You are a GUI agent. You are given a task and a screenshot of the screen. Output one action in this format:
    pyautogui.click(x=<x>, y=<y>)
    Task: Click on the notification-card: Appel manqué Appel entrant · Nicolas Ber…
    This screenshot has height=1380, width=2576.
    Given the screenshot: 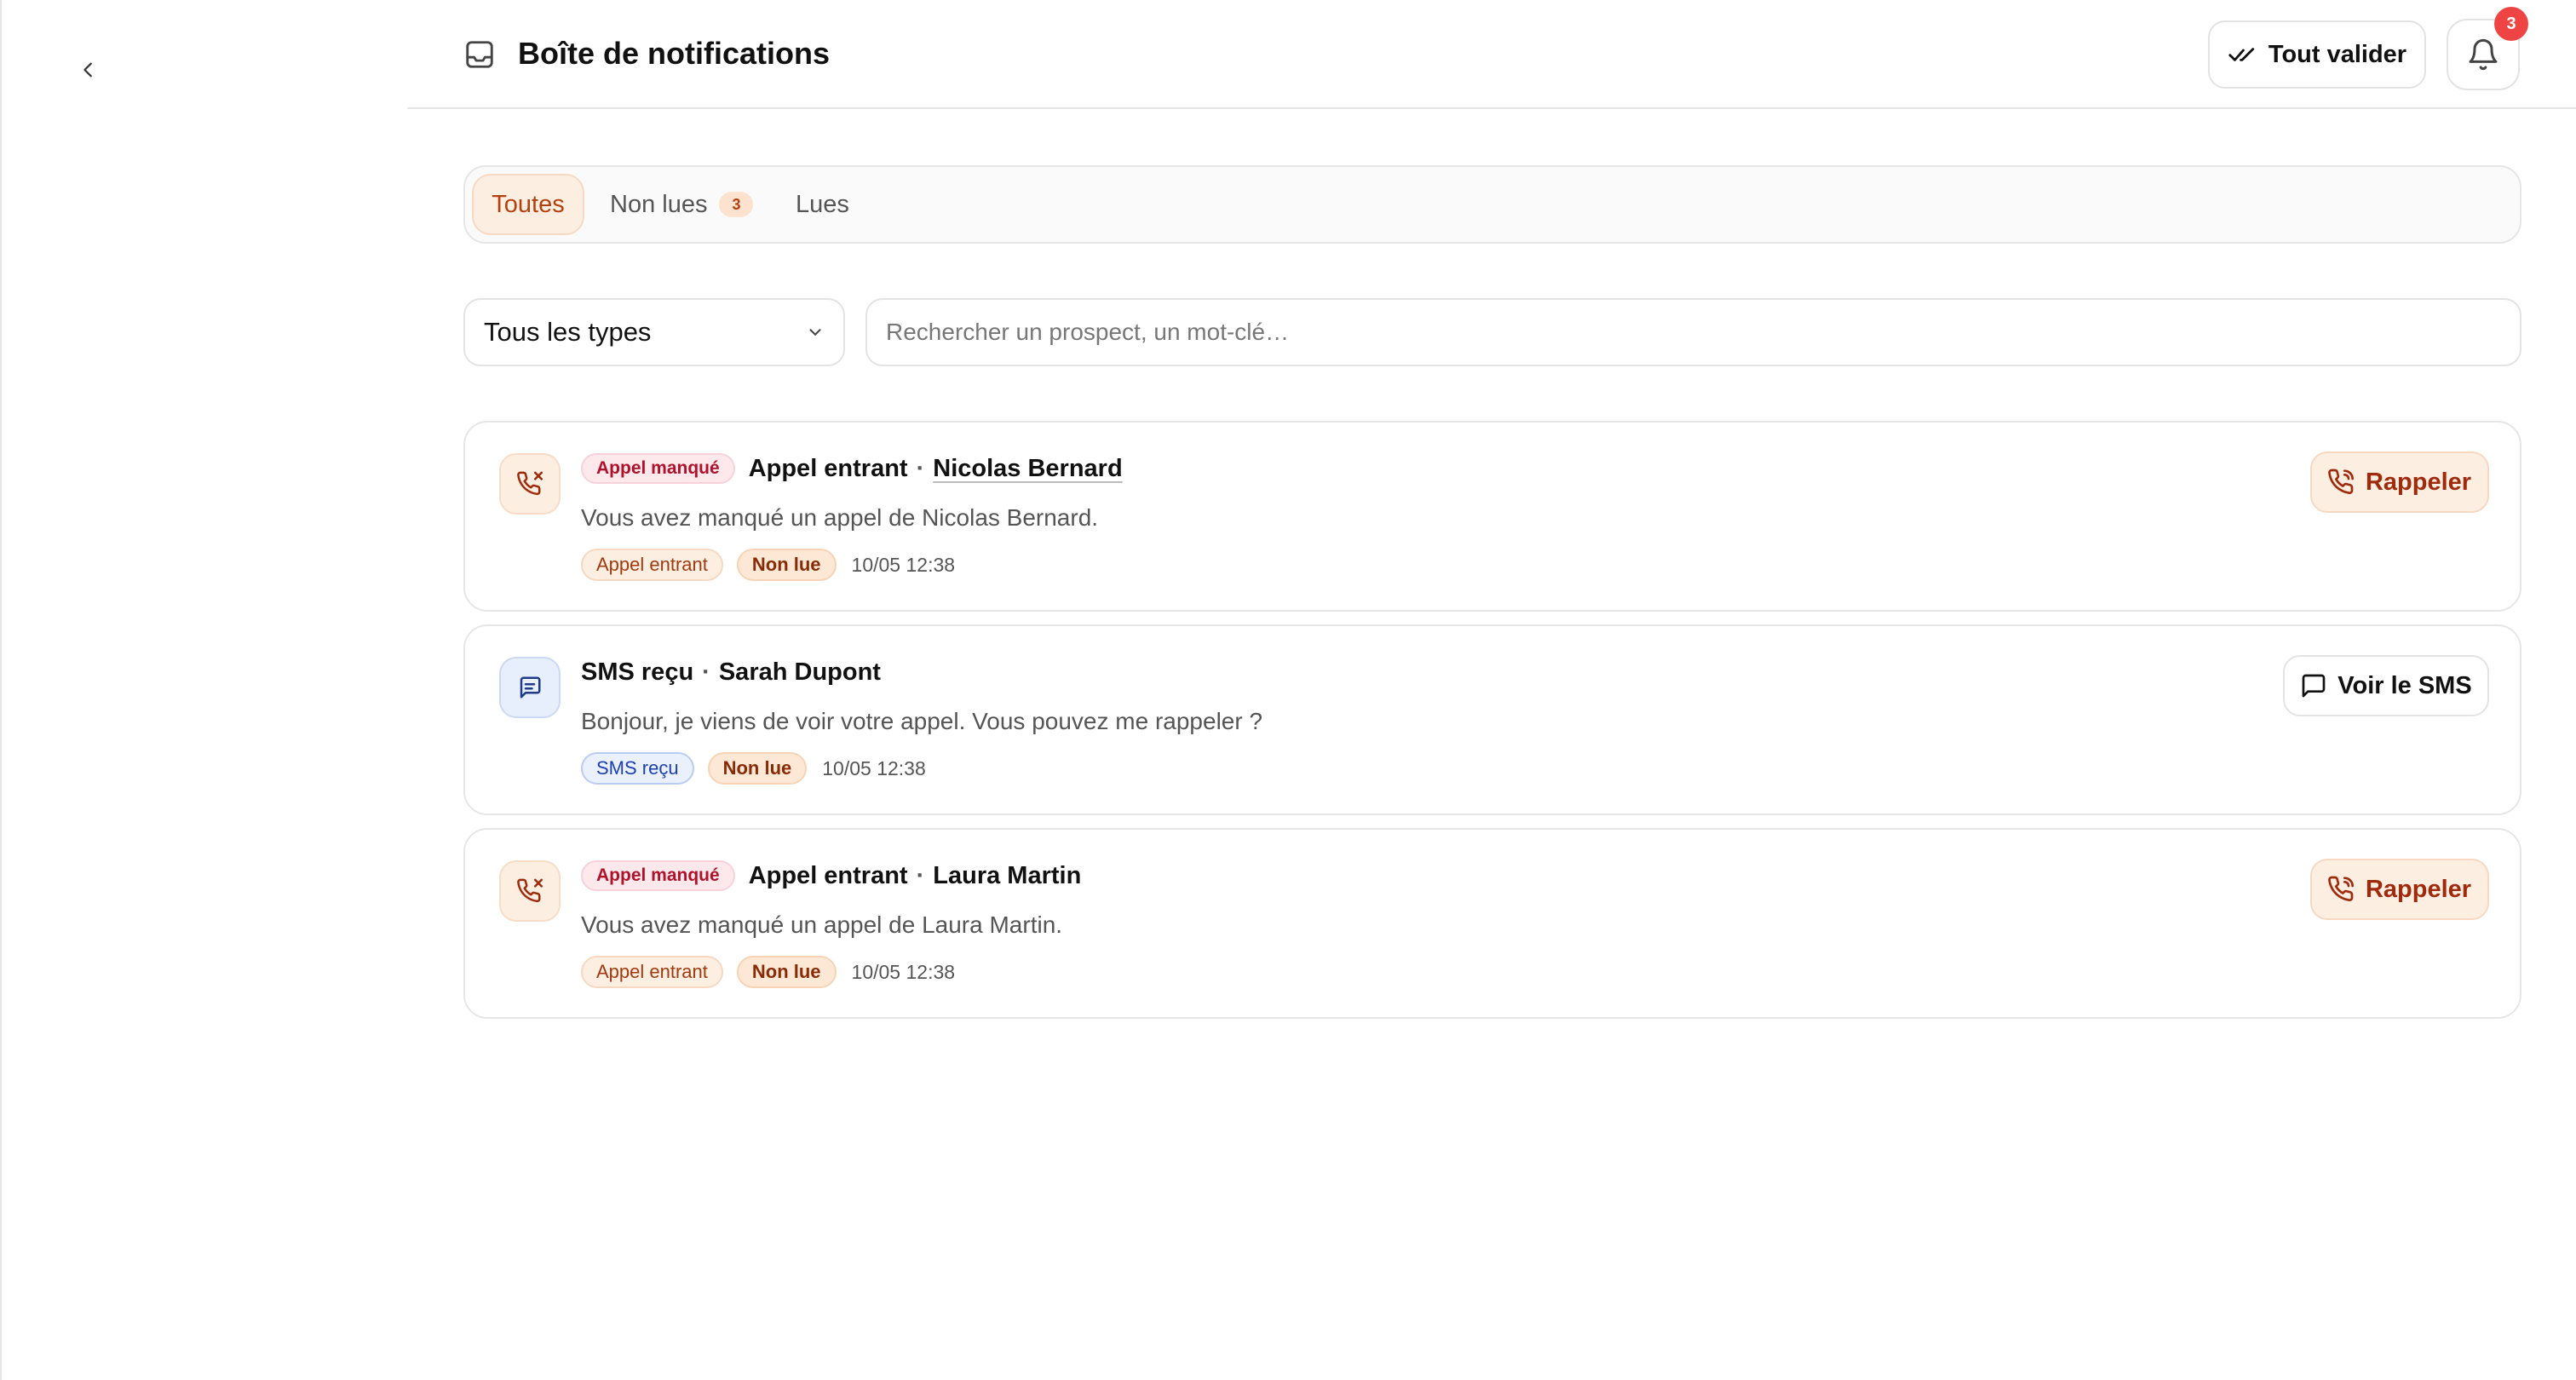 What is the action you would take?
    pyautogui.click(x=1492, y=516)
    